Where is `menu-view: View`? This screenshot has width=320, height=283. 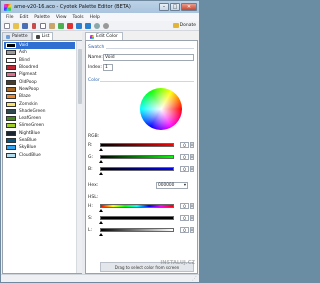 menu-view: View is located at coordinates (61, 17).